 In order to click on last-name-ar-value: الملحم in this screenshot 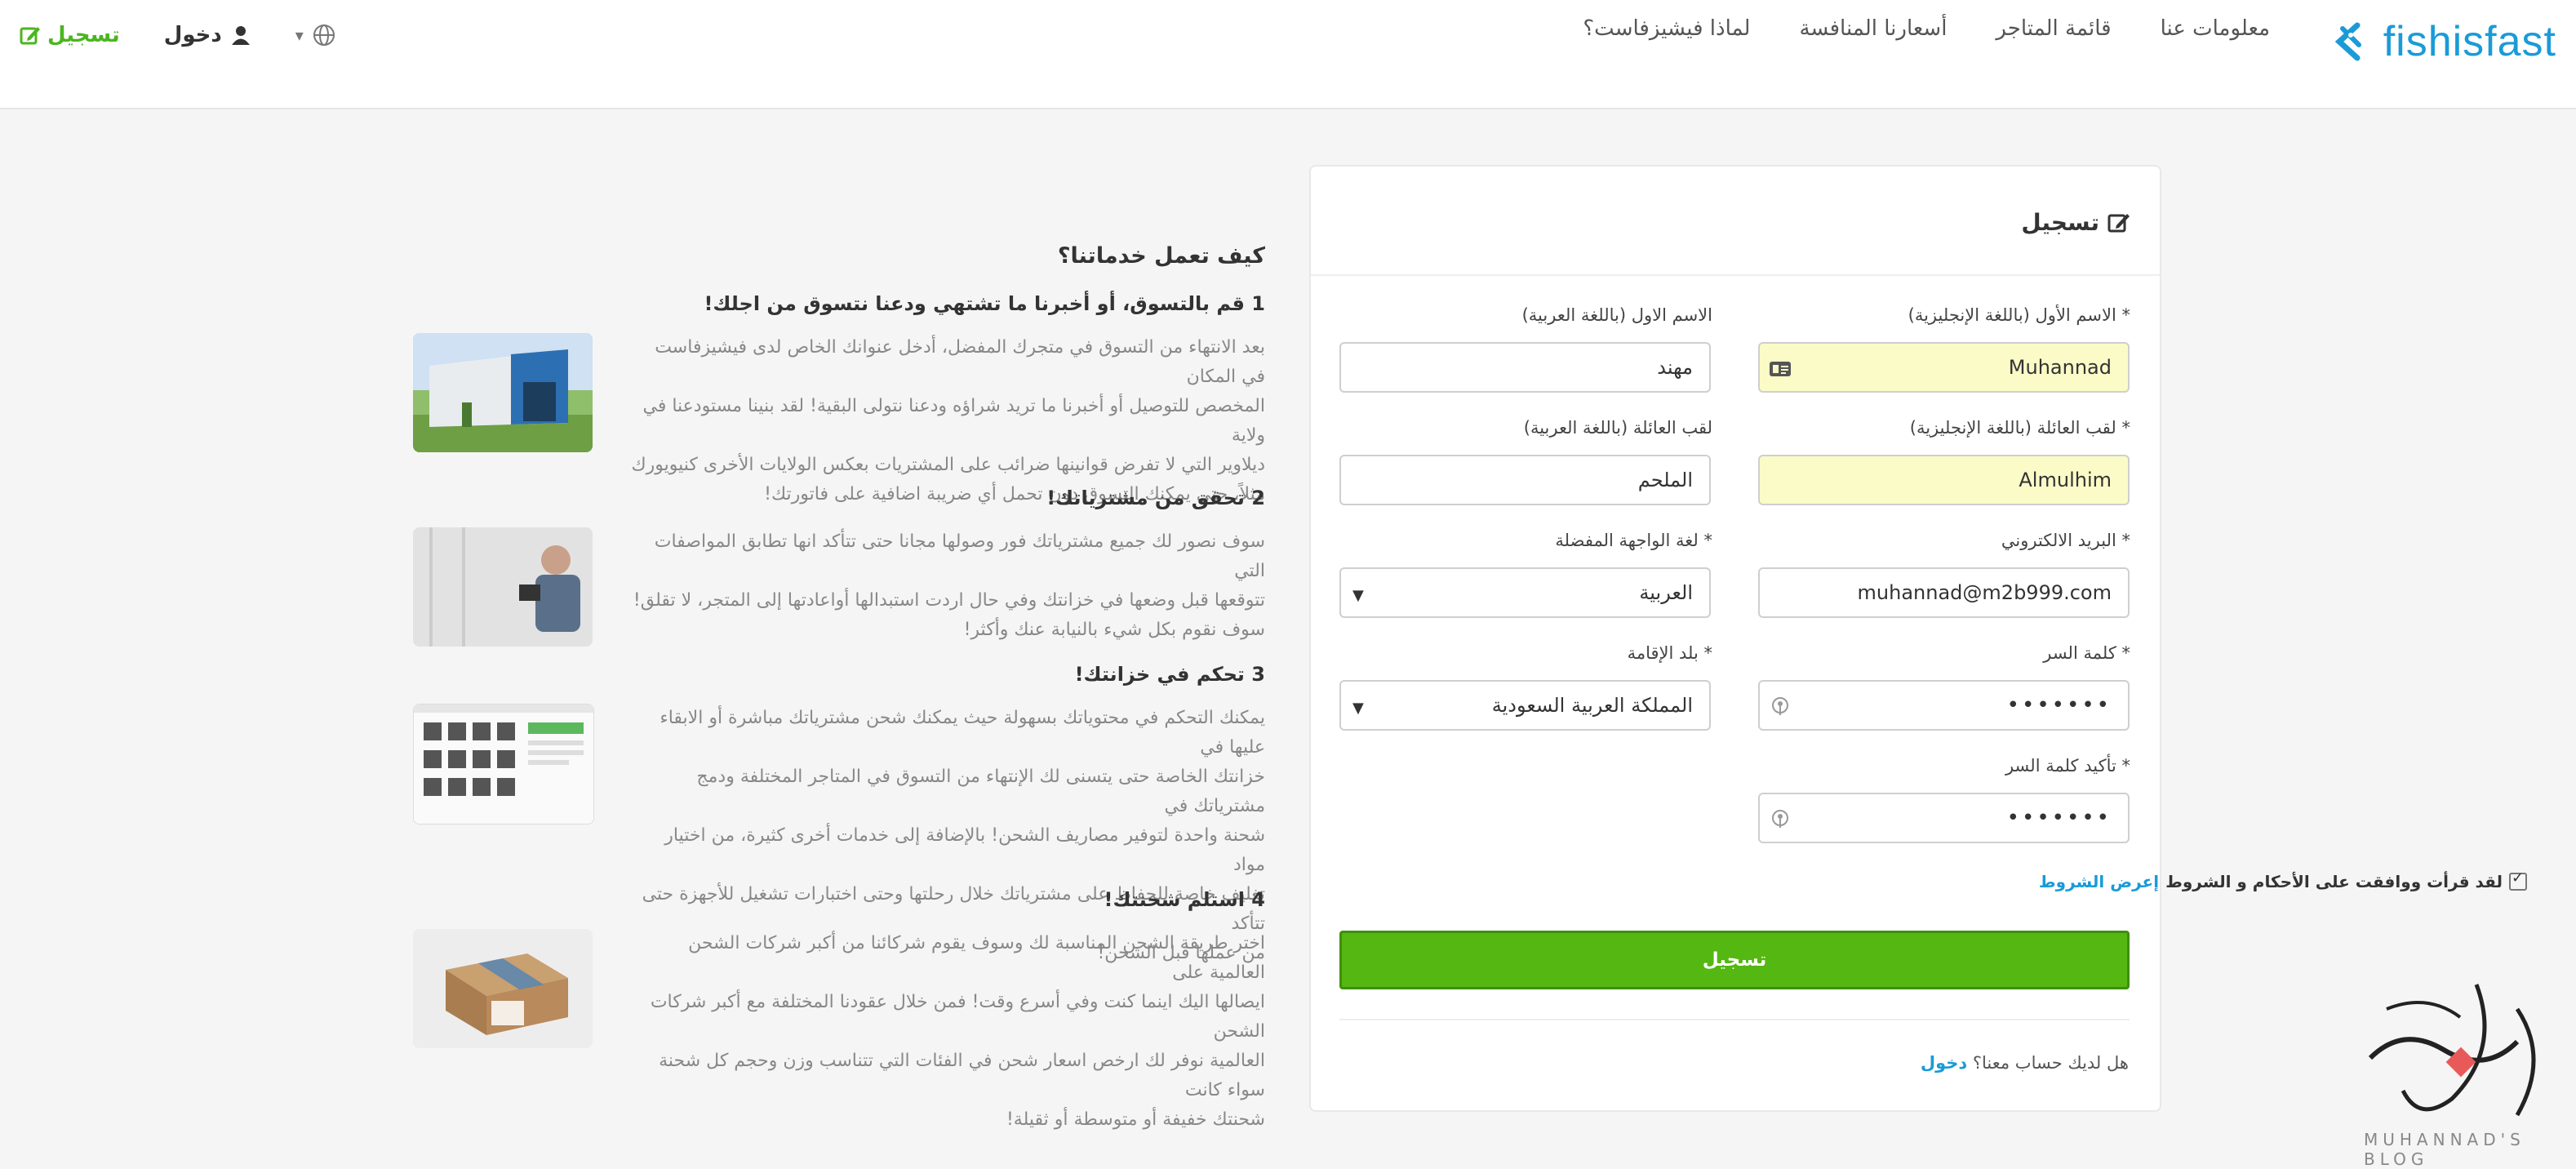, I will do `click(1665, 480)`.